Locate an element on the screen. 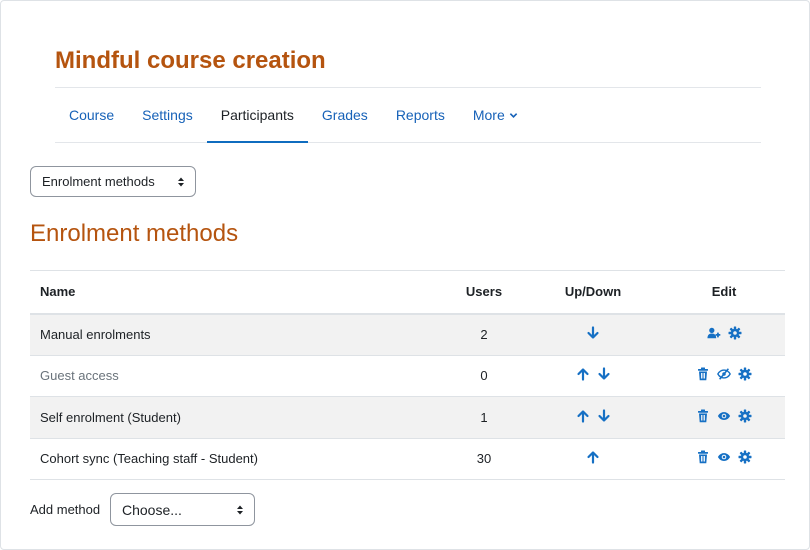 The width and height of the screenshot is (810, 550). eye-slash-icon is located at coordinates (724, 374).